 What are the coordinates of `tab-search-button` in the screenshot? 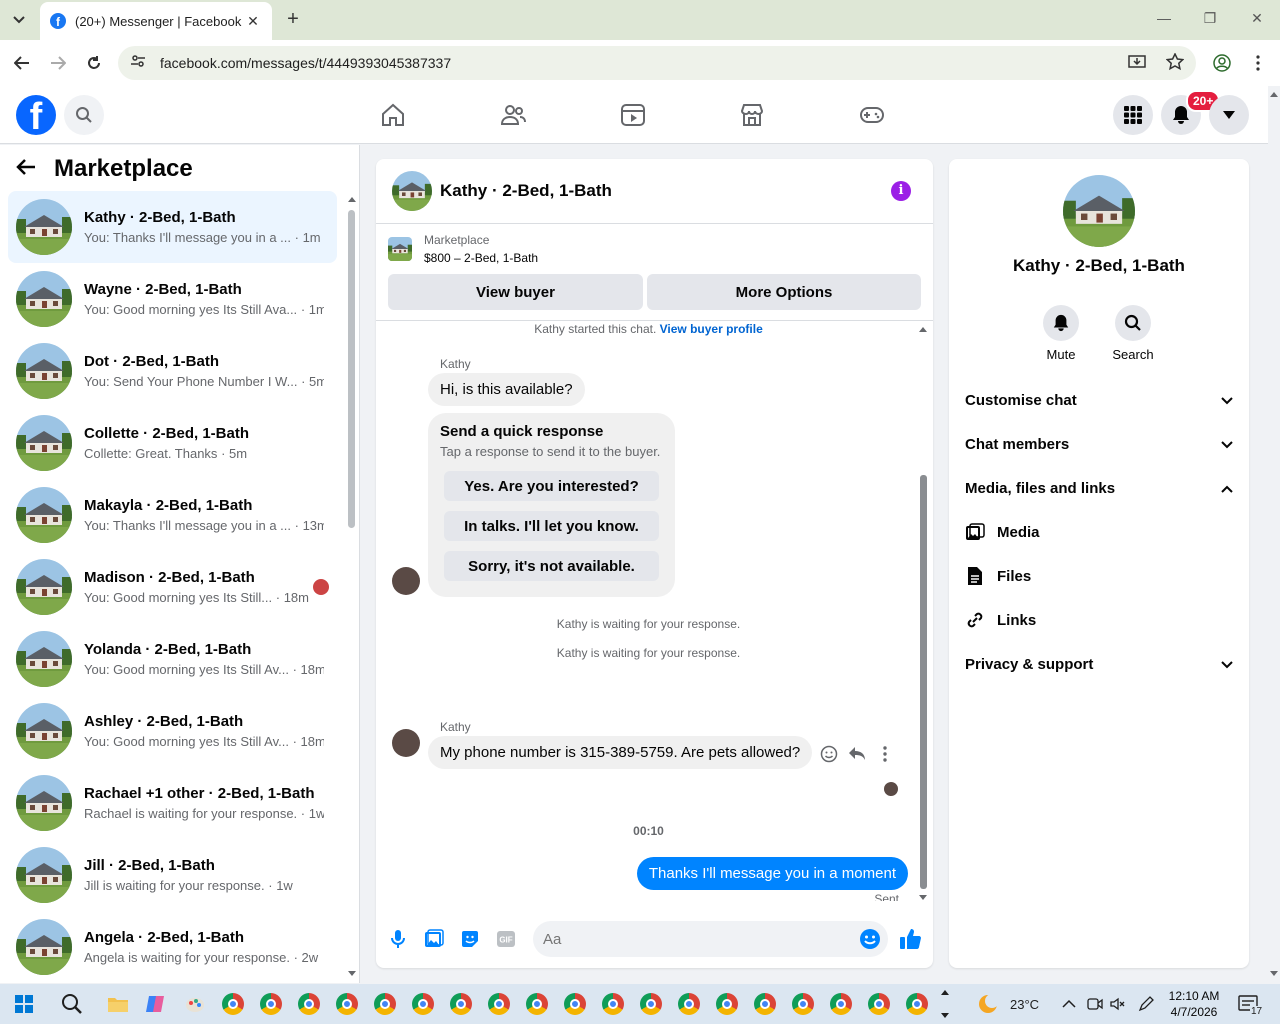 It's located at (19, 20).